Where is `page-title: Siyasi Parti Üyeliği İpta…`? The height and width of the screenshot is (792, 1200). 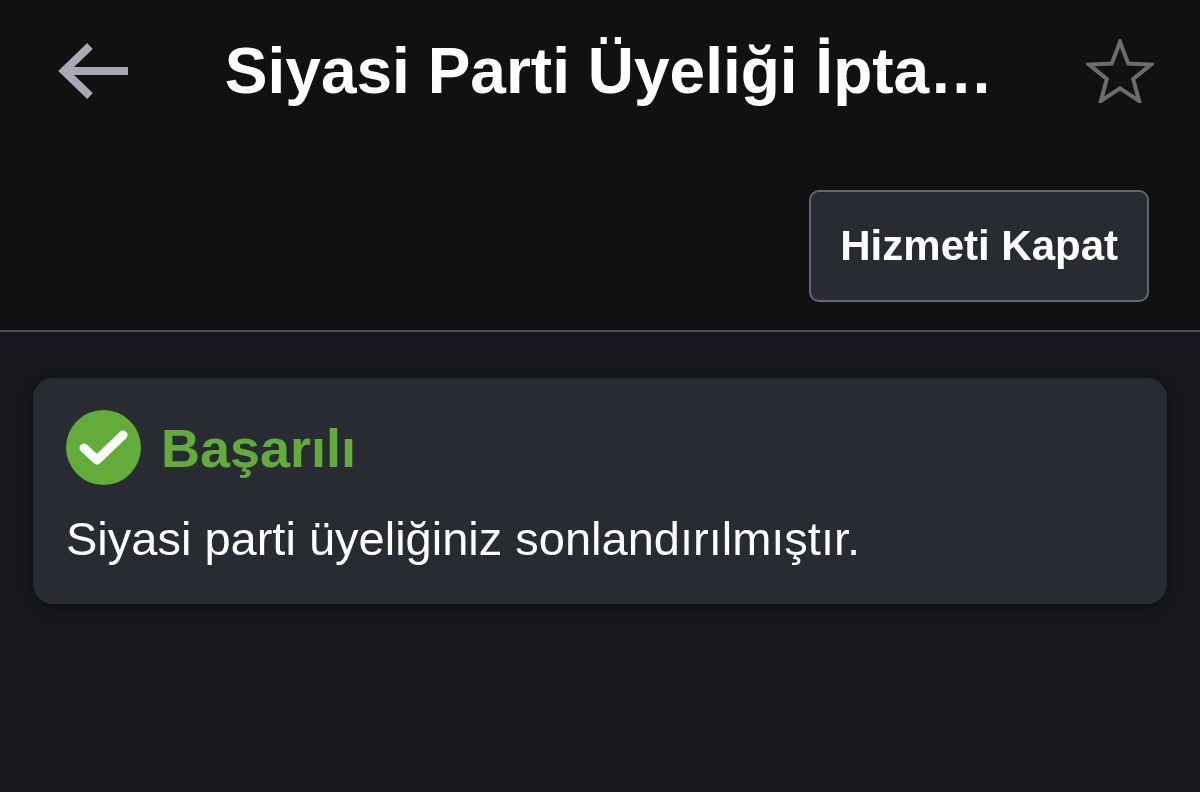
page-title: Siyasi Parti Üyeliği İpta… is located at coordinates (609, 71).